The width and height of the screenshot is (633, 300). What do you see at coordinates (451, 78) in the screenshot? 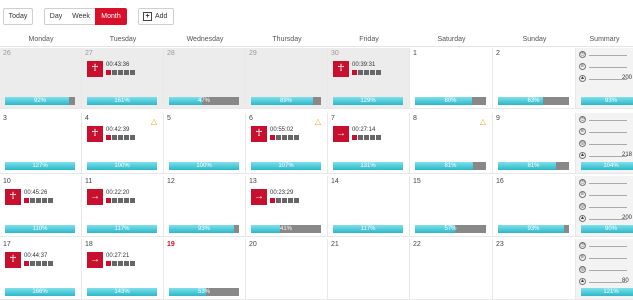
I see `day-cell-1: 1 80%` at bounding box center [451, 78].